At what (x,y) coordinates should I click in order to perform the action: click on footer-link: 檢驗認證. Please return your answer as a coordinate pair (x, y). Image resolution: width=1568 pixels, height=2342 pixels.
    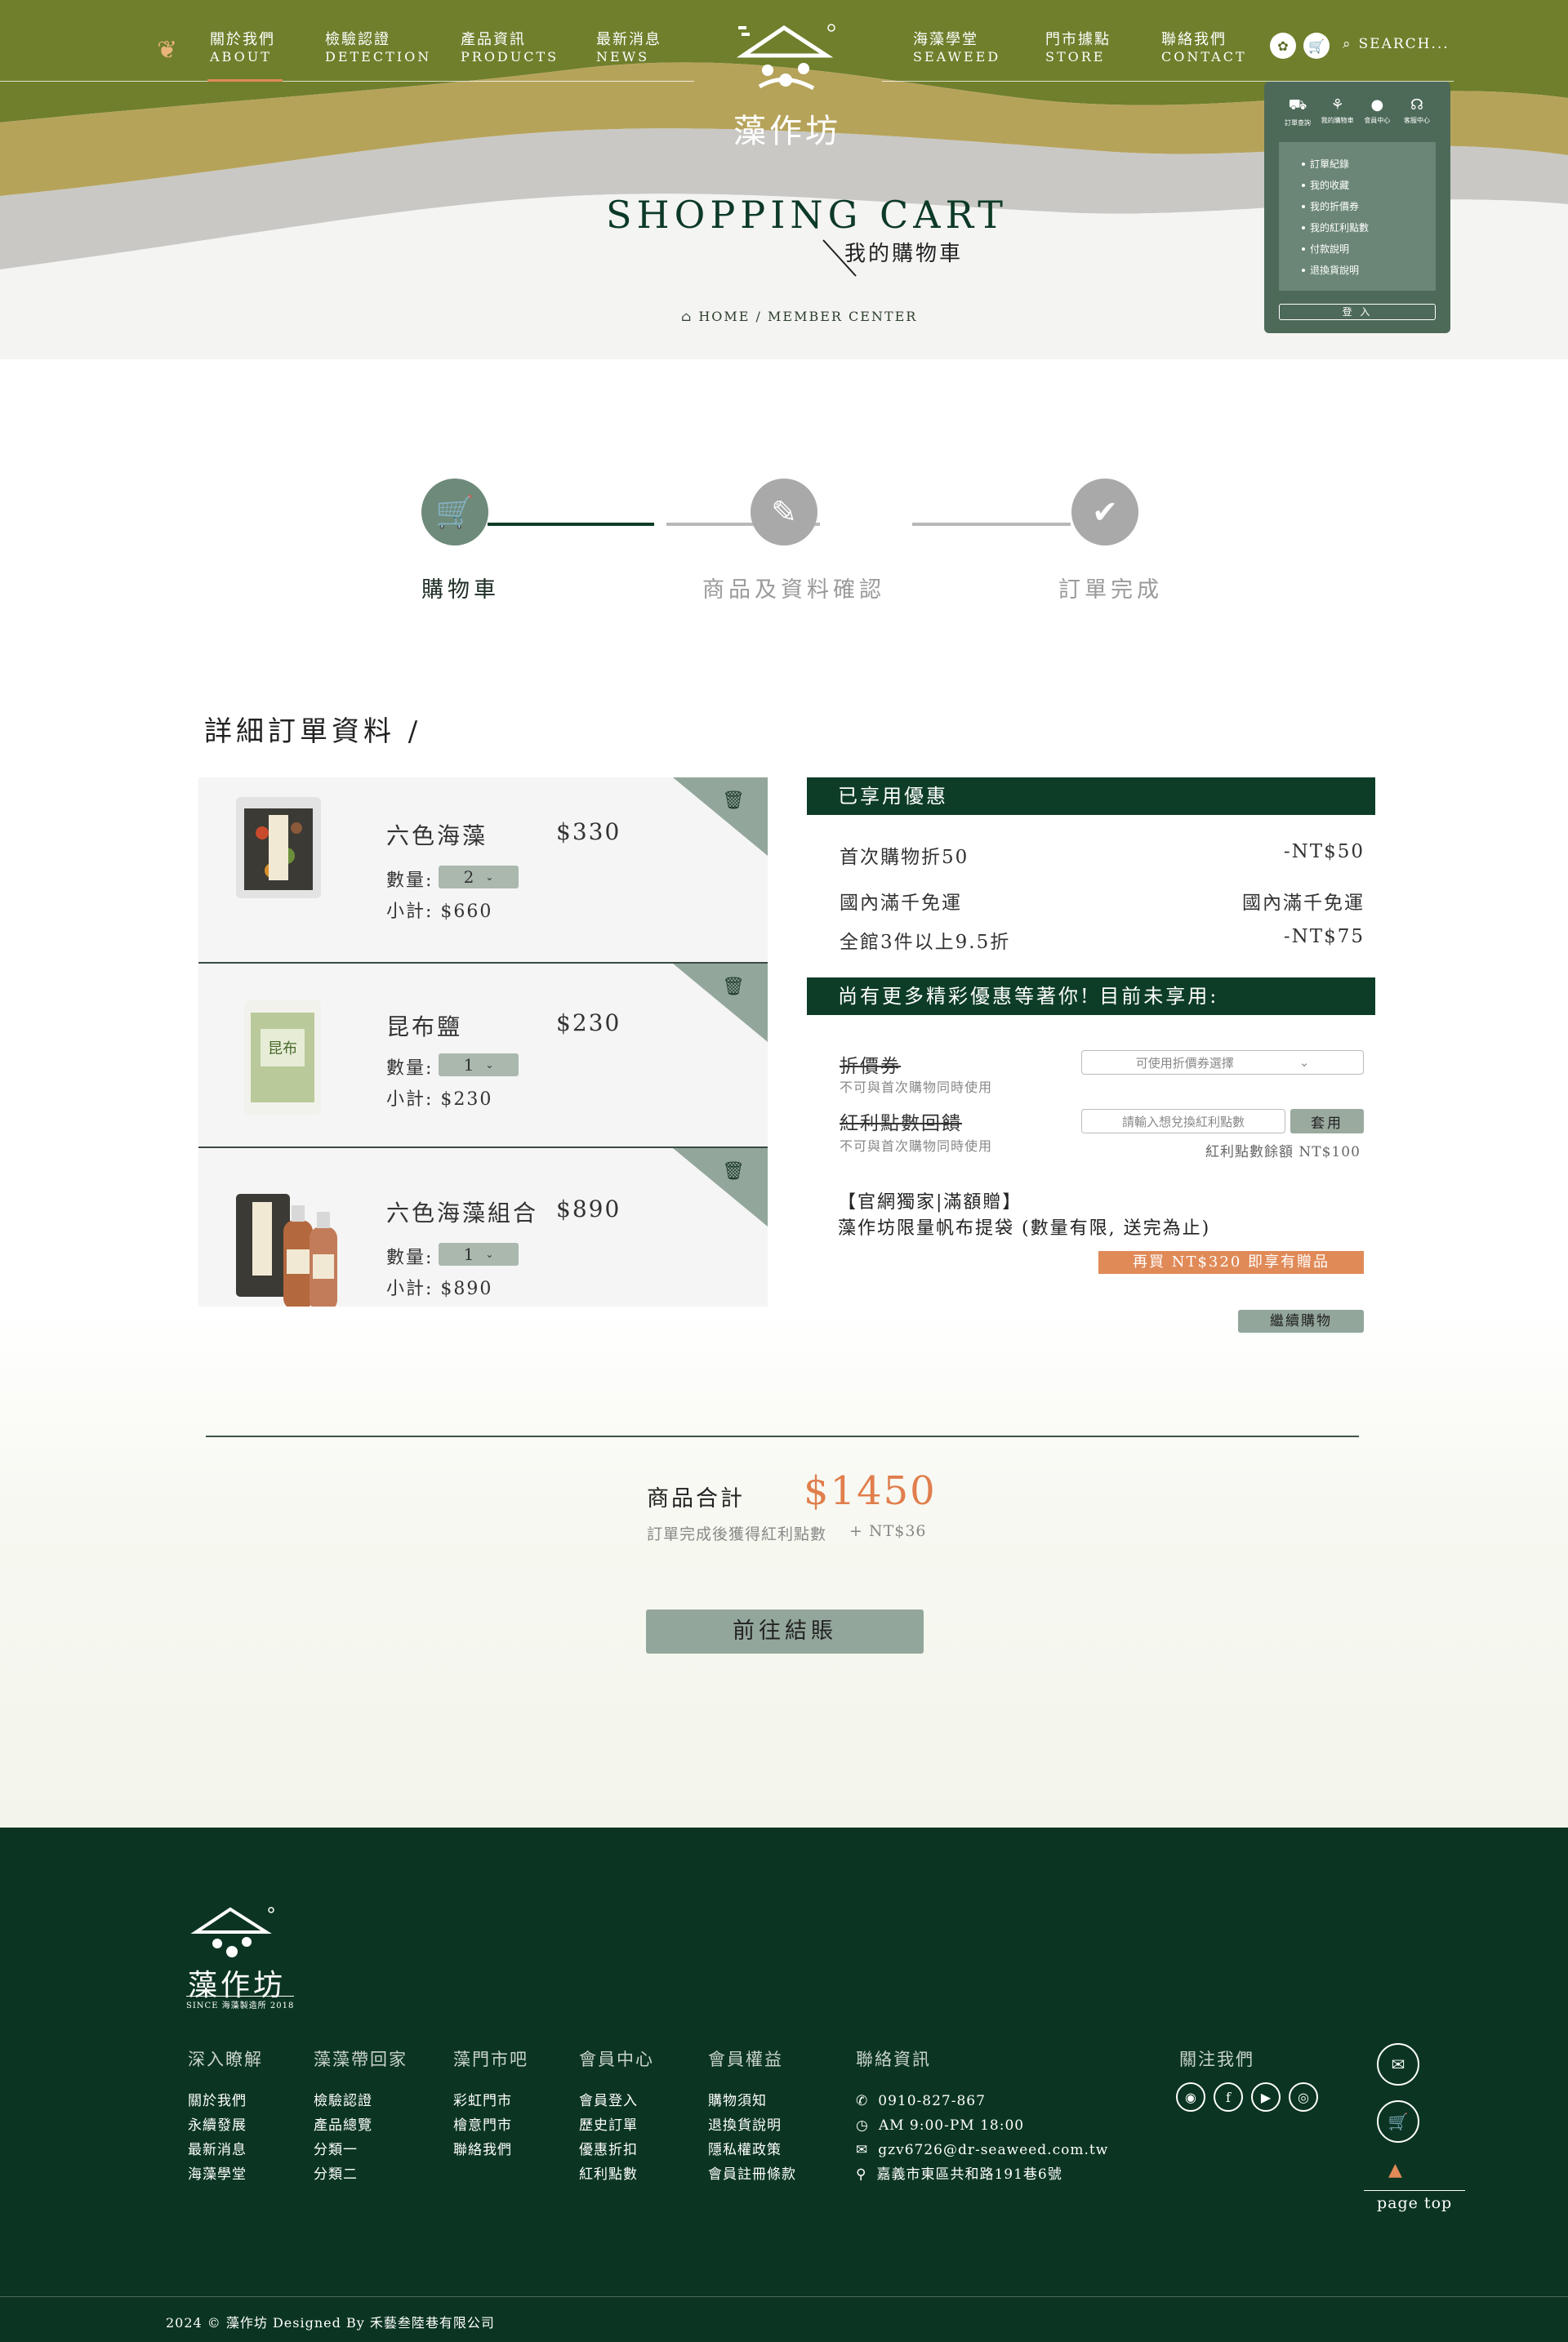
    Looking at the image, I should click on (361, 2101).